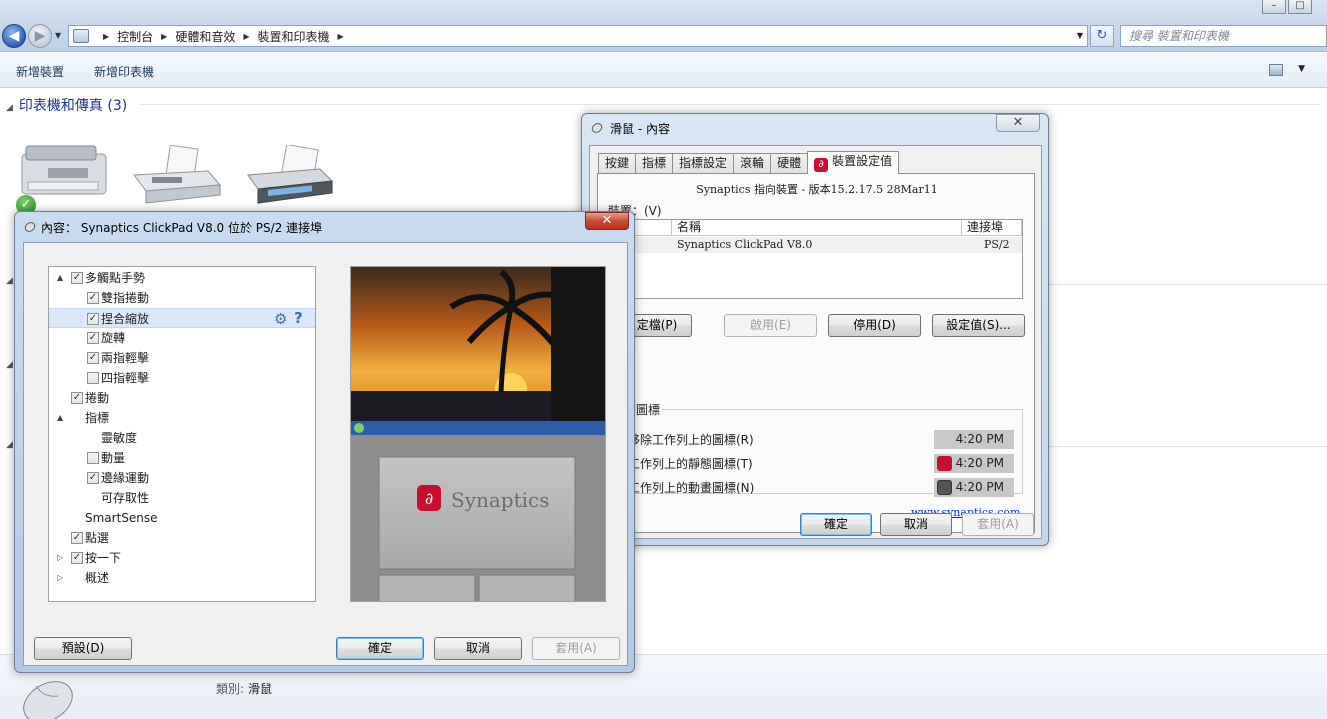 Image resolution: width=1327 pixels, height=719 pixels. What do you see at coordinates (752, 163) in the screenshot?
I see `tab-wheel: 滾輪` at bounding box center [752, 163].